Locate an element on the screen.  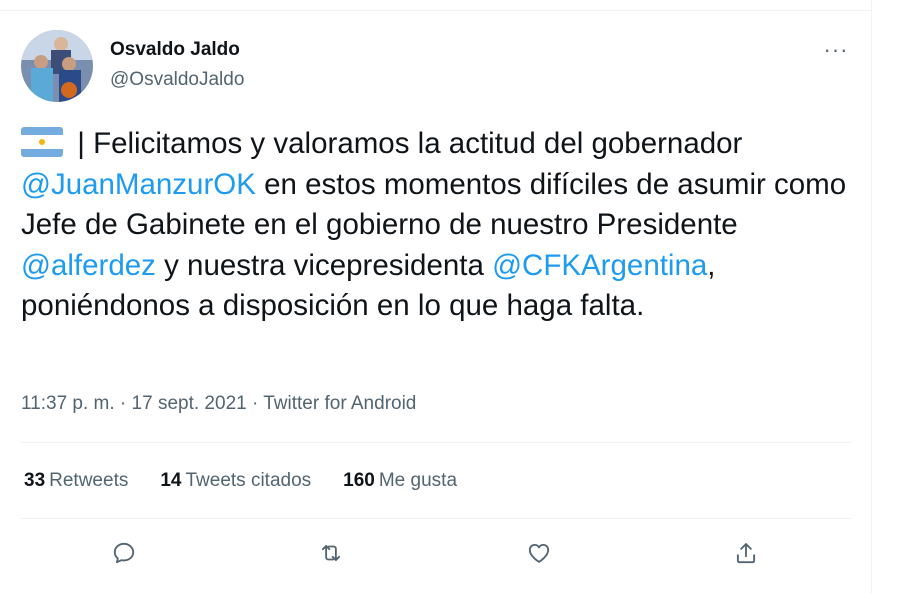
quotes-count: 14 is located at coordinates (171, 480).